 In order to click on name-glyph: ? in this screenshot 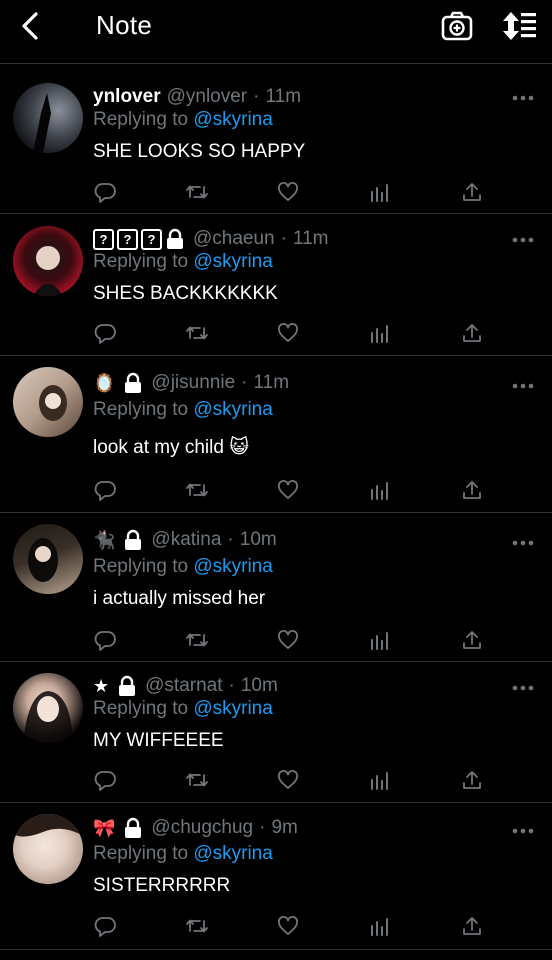, I will do `click(151, 239)`.